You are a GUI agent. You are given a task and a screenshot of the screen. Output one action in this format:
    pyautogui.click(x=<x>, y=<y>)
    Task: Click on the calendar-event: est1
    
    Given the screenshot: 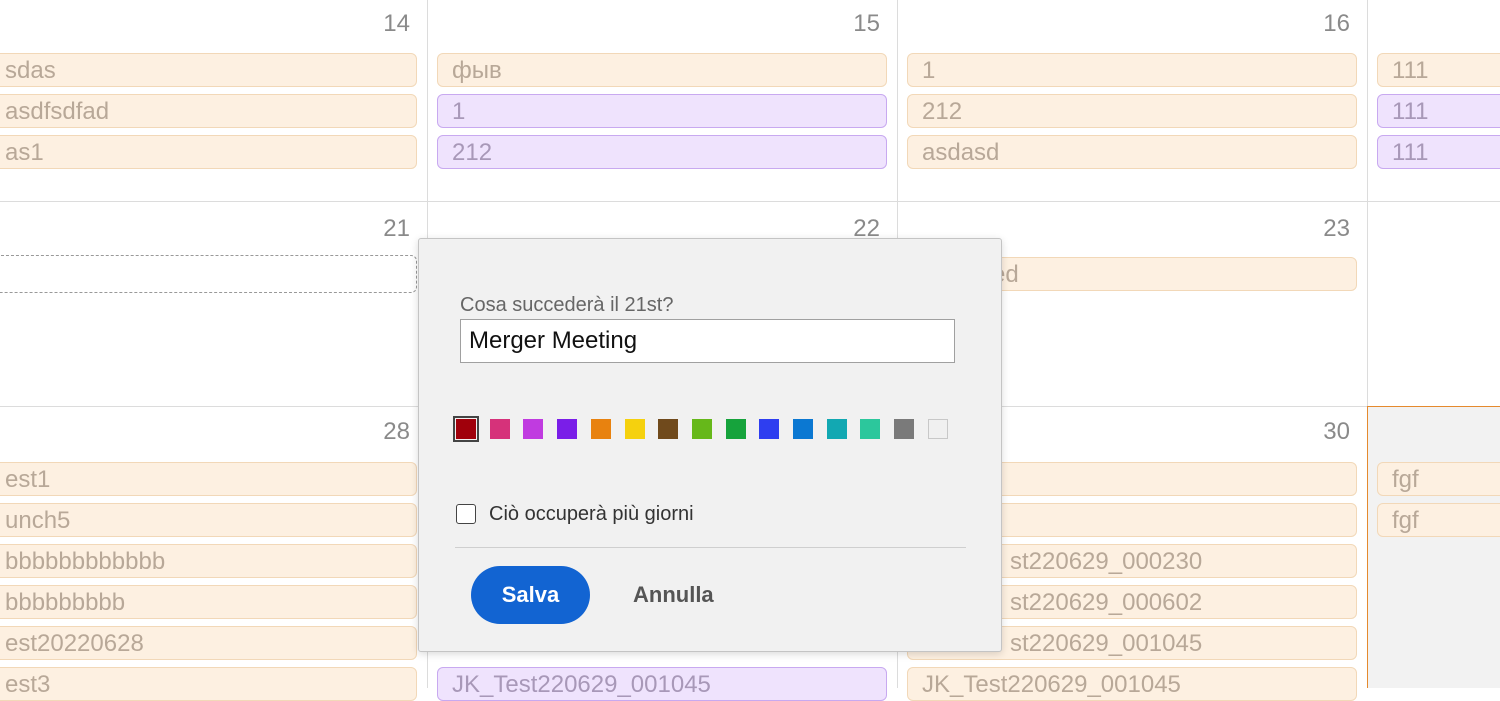 What is the action you would take?
    pyautogui.click(x=208, y=479)
    